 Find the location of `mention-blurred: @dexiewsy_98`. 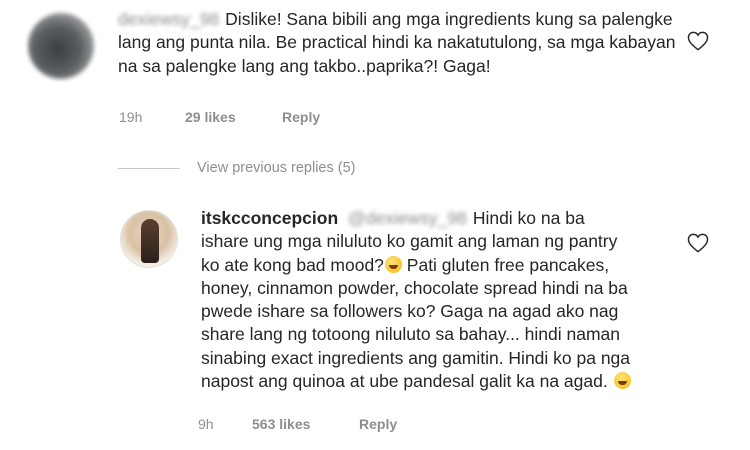

mention-blurred: @dexiewsy_98 is located at coordinates (407, 218).